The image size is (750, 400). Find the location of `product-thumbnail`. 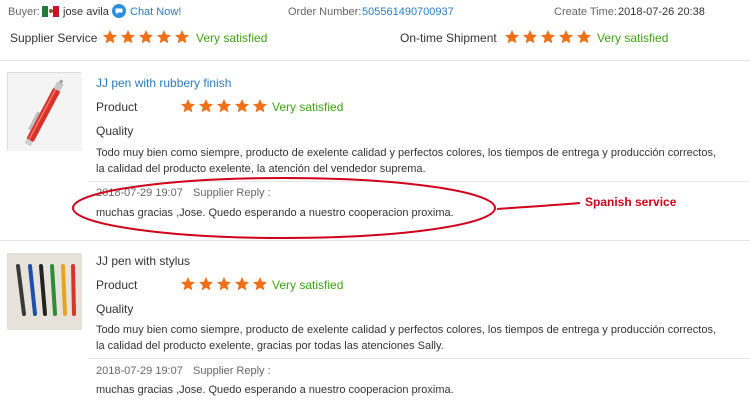

product-thumbnail is located at coordinates (44, 291).